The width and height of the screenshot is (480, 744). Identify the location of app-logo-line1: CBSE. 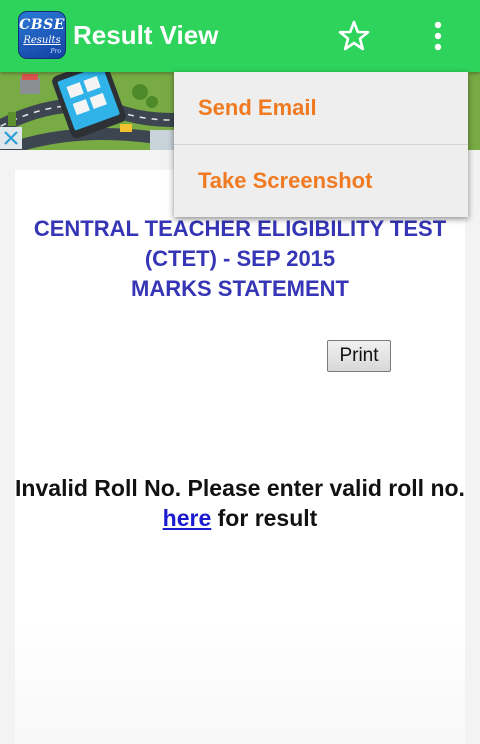
(42, 25).